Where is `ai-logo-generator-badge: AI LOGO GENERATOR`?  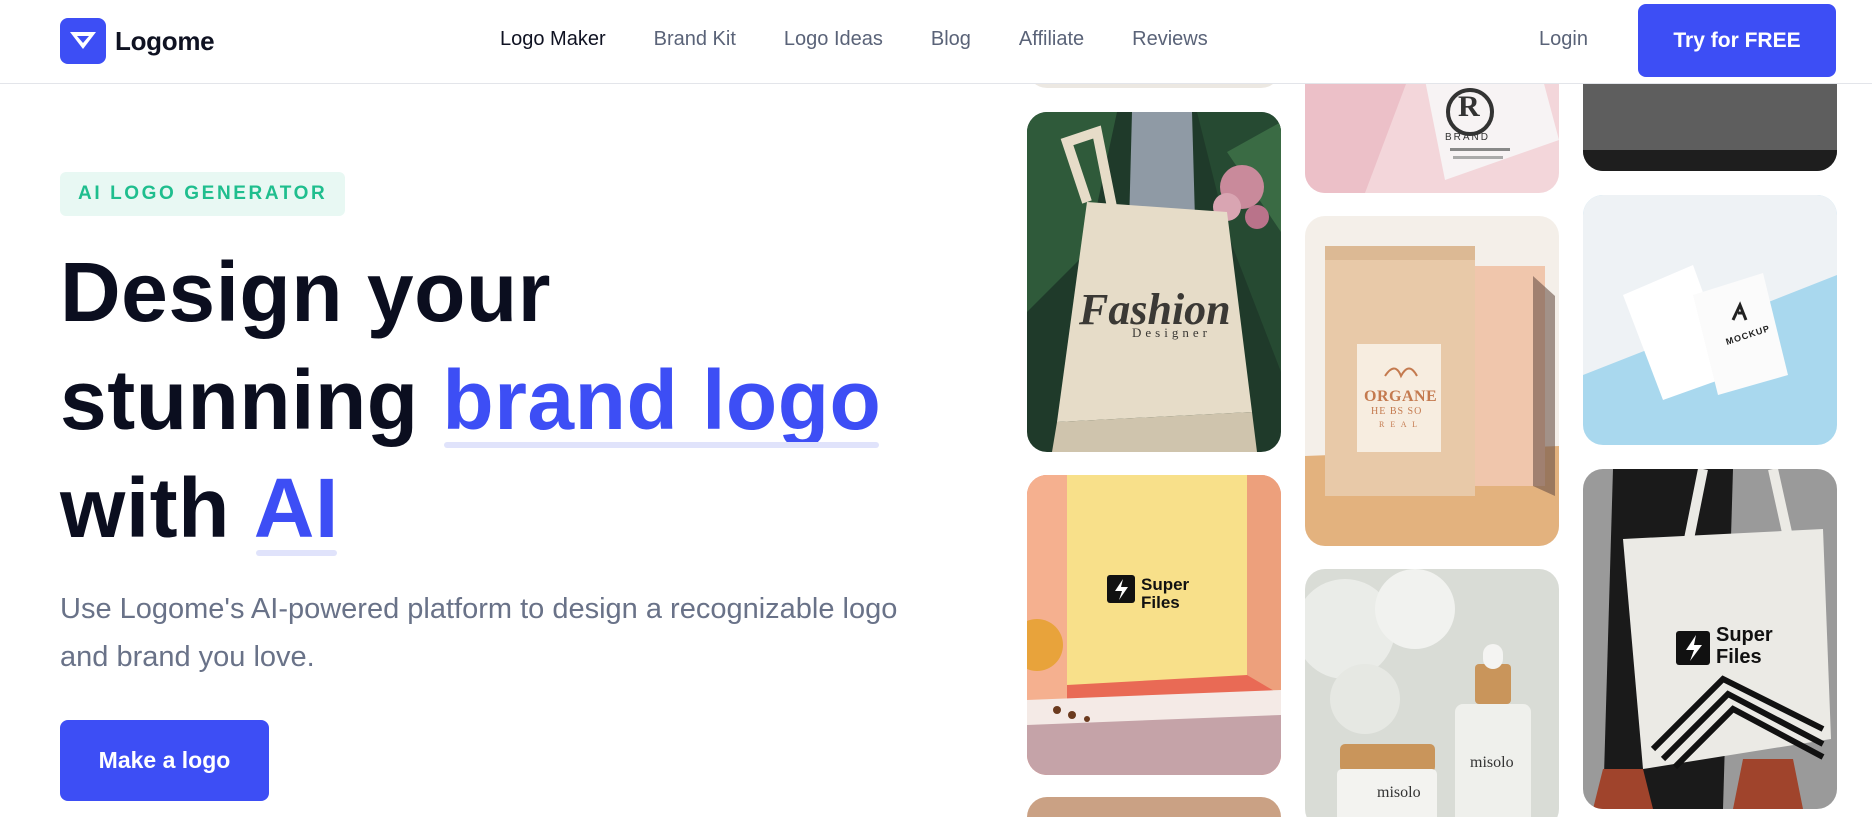
ai-logo-generator-badge: AI LOGO GENERATOR is located at coordinates (203, 194).